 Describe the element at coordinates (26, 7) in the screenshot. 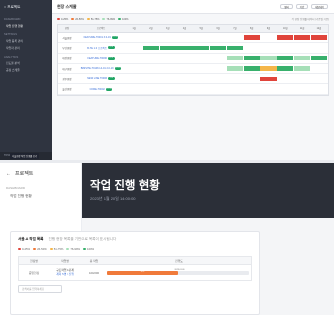

I see `sidebar-title: ○ 프로젝트` at that location.